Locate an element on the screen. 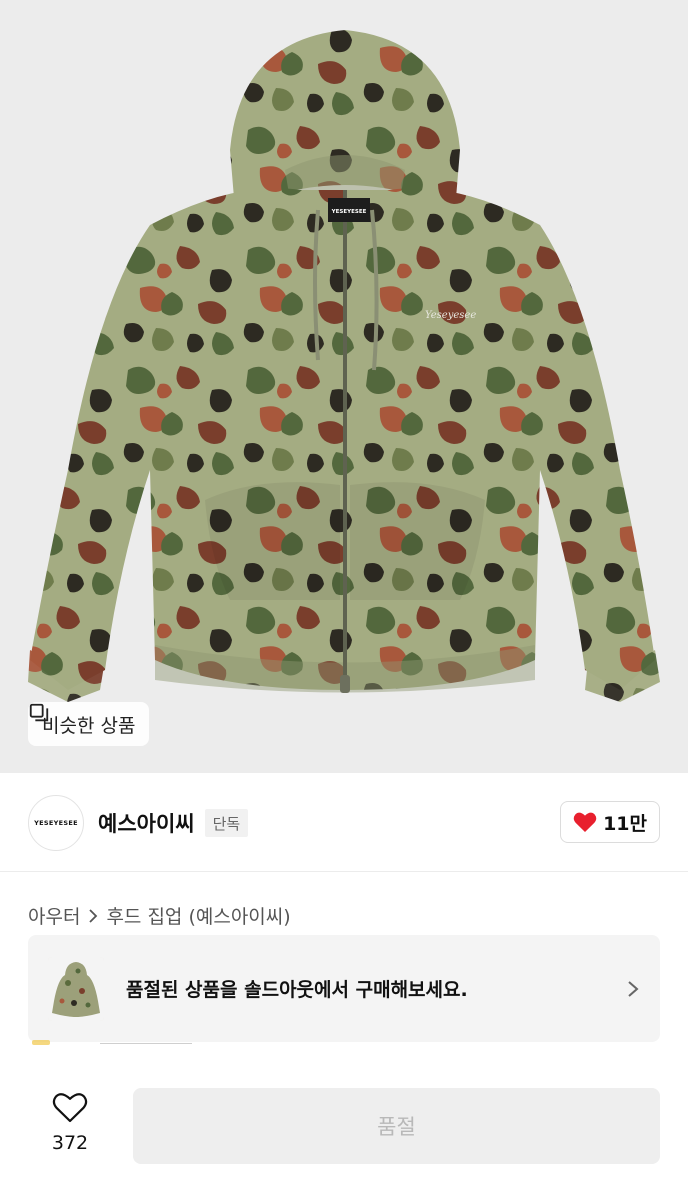  breadcrumb: 아우터 후드 집업 (예스아이씨) is located at coordinates (159, 915).